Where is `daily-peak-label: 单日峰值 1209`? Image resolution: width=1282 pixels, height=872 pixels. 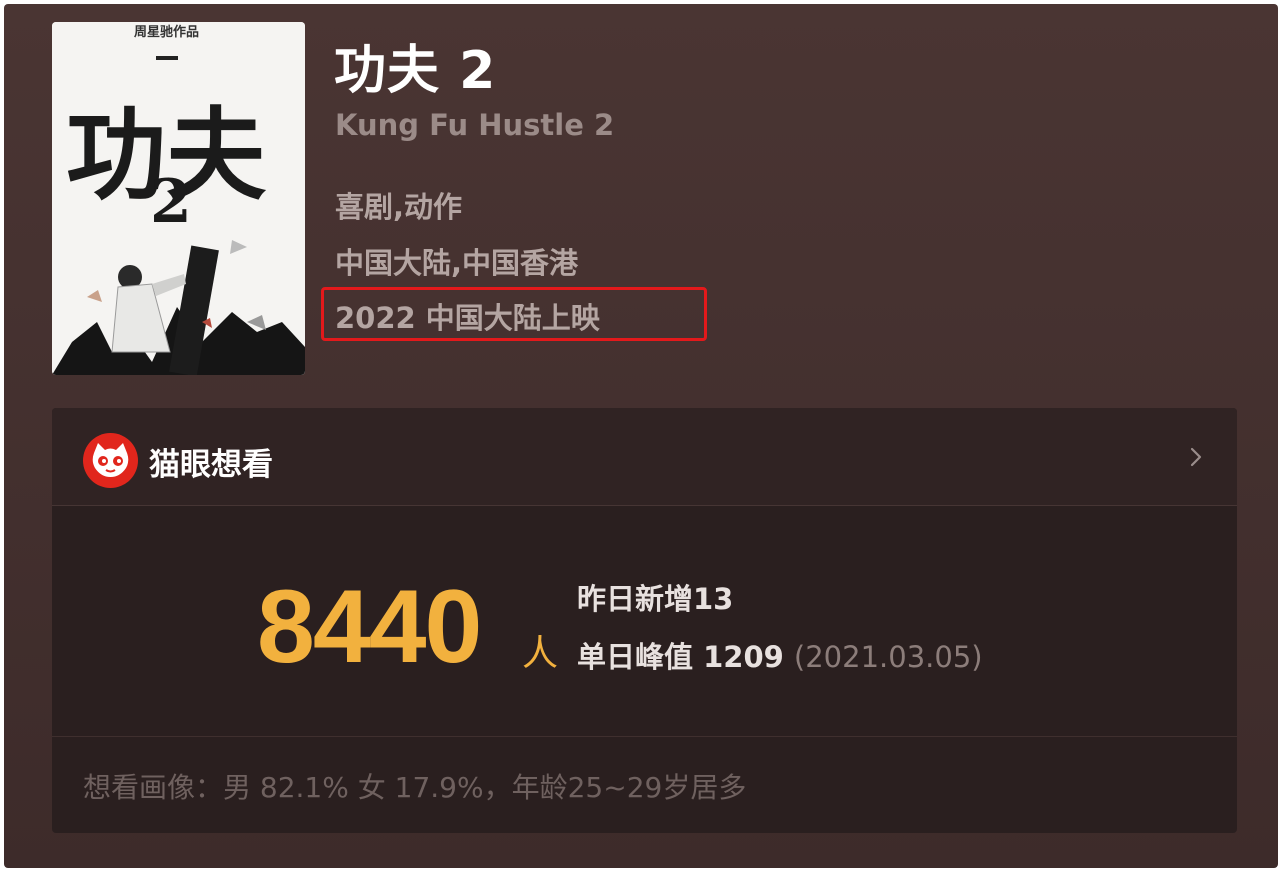
daily-peak-label: 单日峰值 1209 is located at coordinates (680, 657).